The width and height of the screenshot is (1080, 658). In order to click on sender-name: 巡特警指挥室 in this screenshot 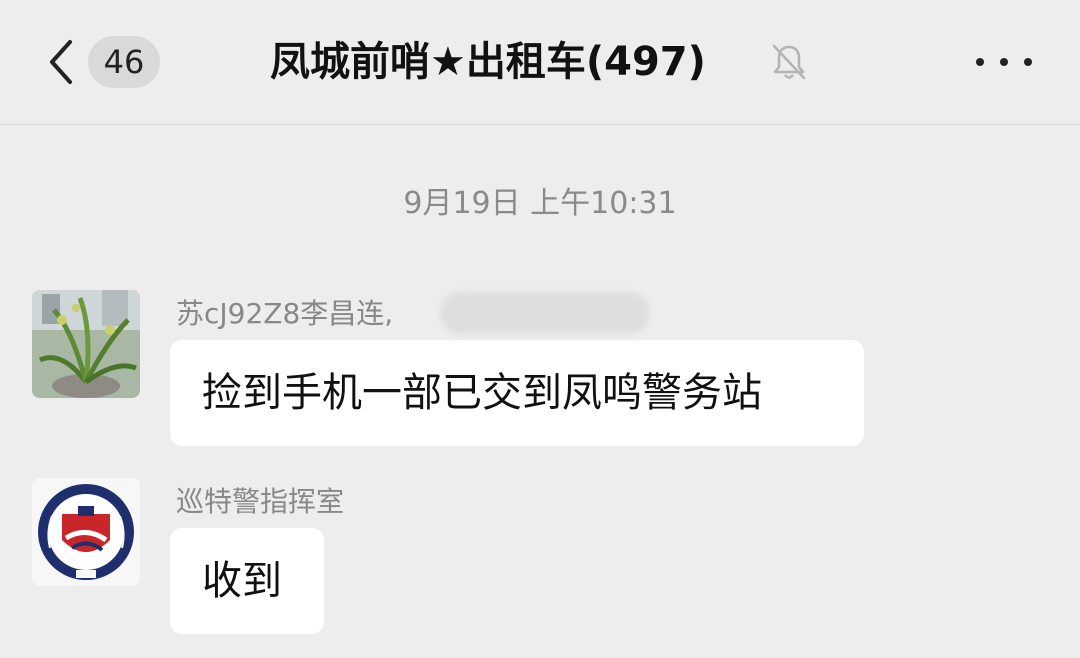, I will do `click(260, 501)`.